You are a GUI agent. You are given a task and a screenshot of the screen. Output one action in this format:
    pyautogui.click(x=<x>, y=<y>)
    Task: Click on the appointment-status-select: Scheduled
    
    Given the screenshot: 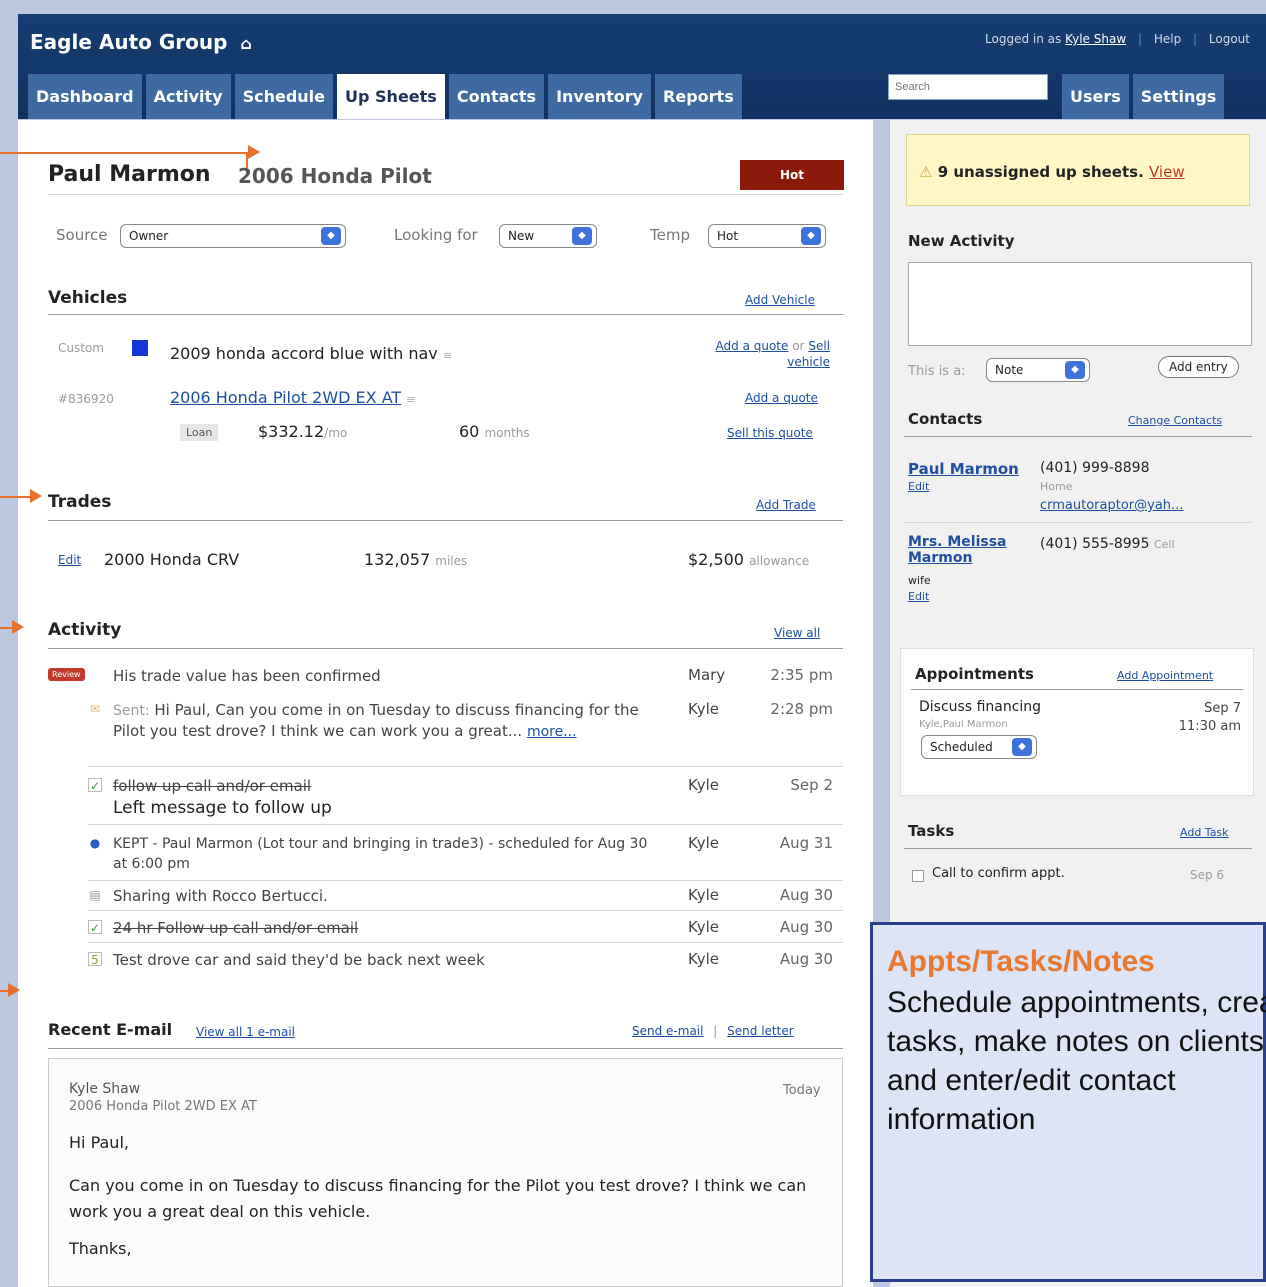 What is the action you would take?
    pyautogui.click(x=979, y=747)
    